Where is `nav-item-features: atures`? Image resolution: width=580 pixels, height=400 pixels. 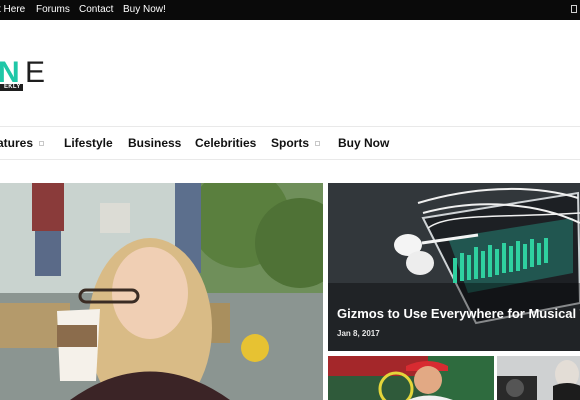 nav-item-features: atures is located at coordinates (22, 143).